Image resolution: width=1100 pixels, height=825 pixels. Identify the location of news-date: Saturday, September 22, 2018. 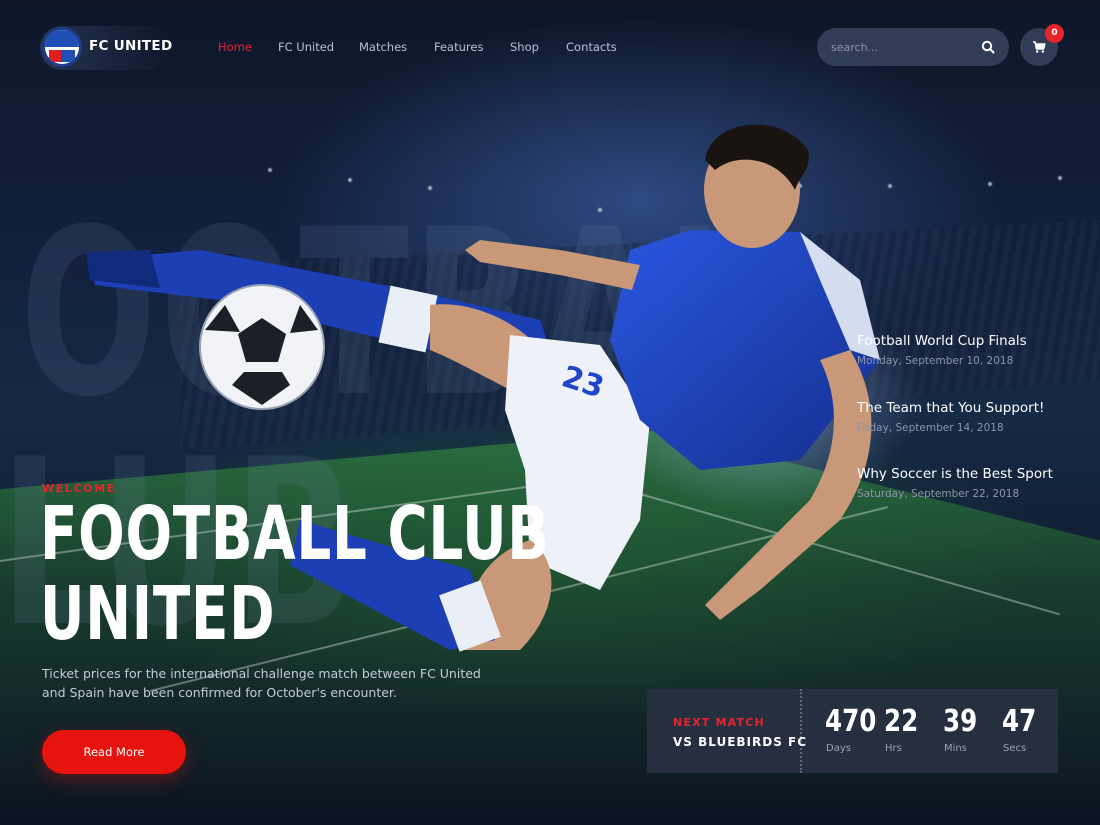
(938, 494).